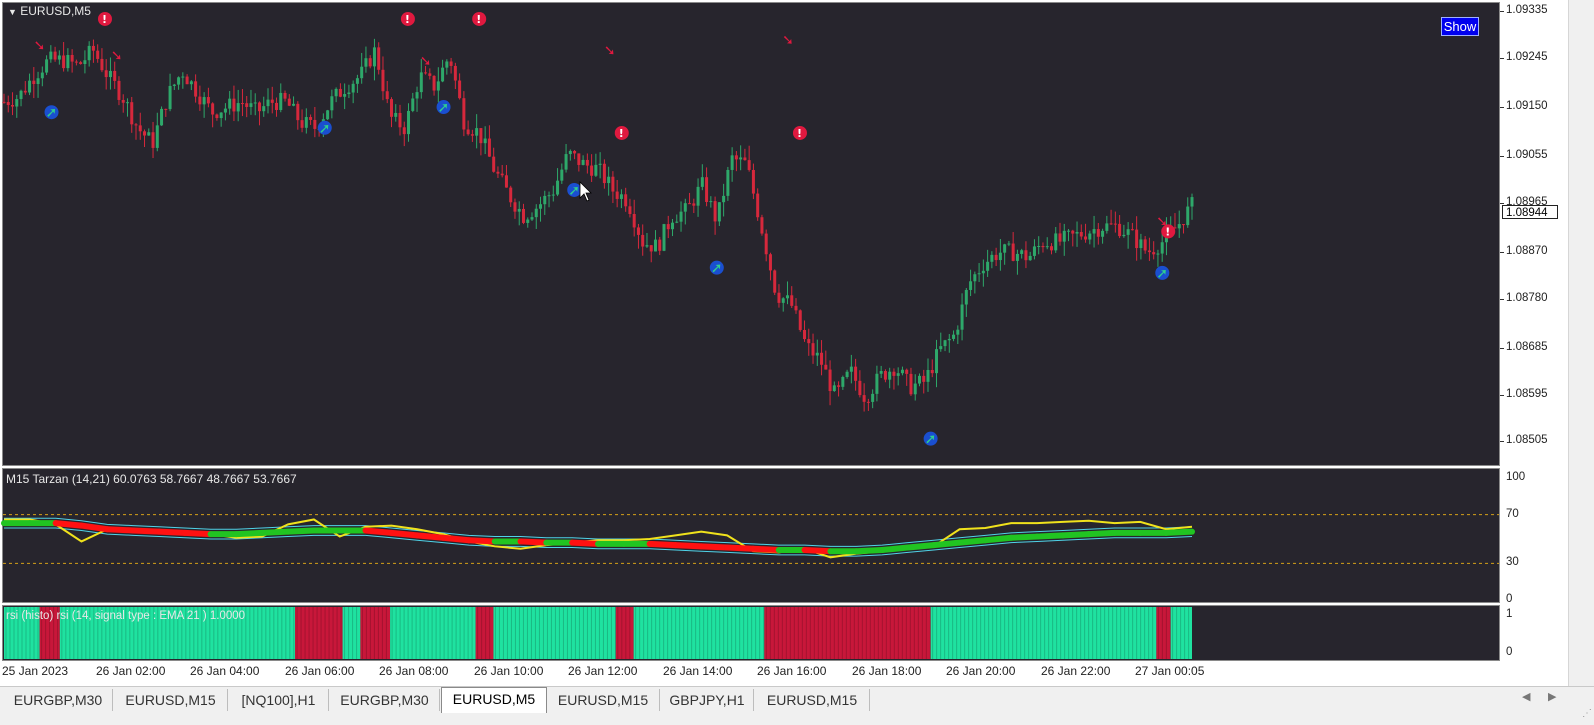  I want to click on scroll-right-icon: ▶, so click(1552, 696).